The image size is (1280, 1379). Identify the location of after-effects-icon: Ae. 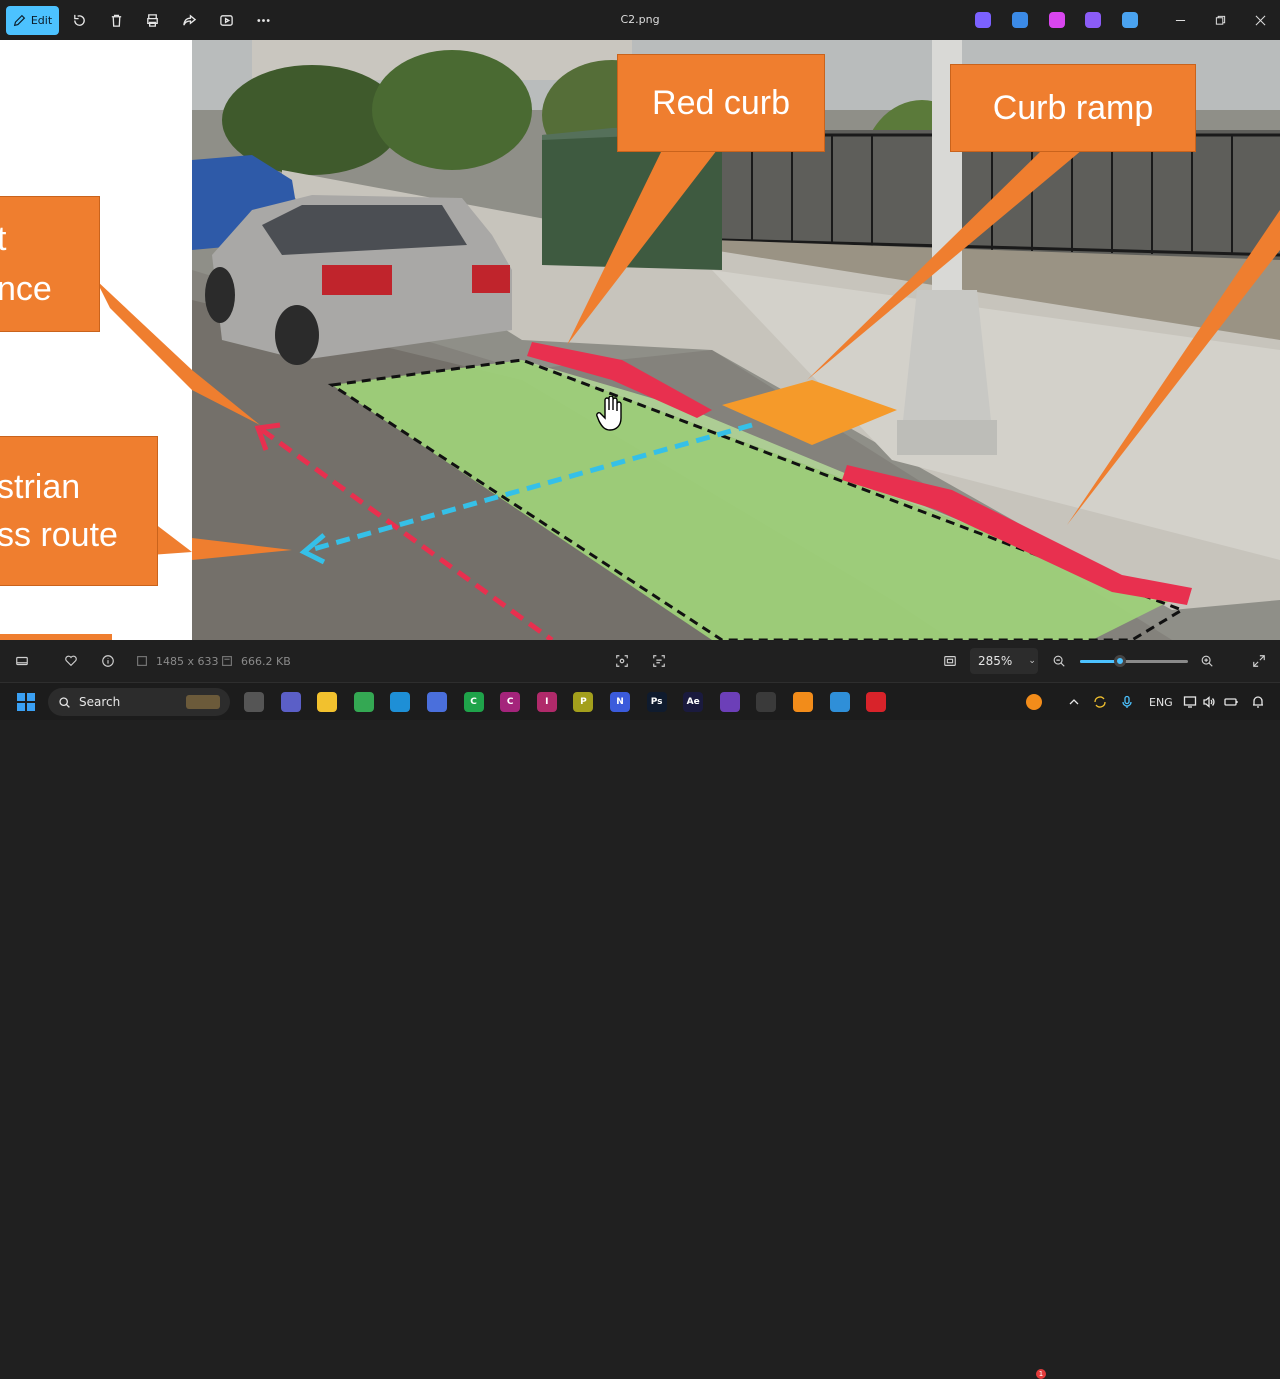
(693, 702).